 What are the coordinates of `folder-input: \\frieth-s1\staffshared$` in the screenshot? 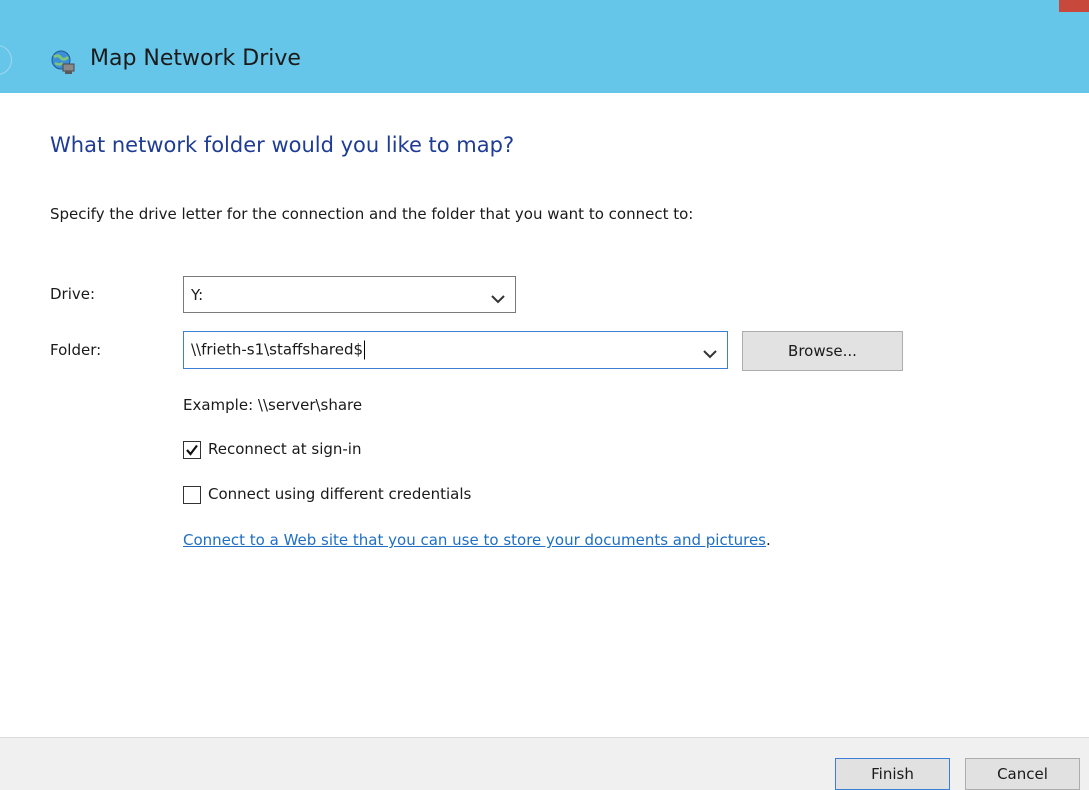 It's located at (455, 350).